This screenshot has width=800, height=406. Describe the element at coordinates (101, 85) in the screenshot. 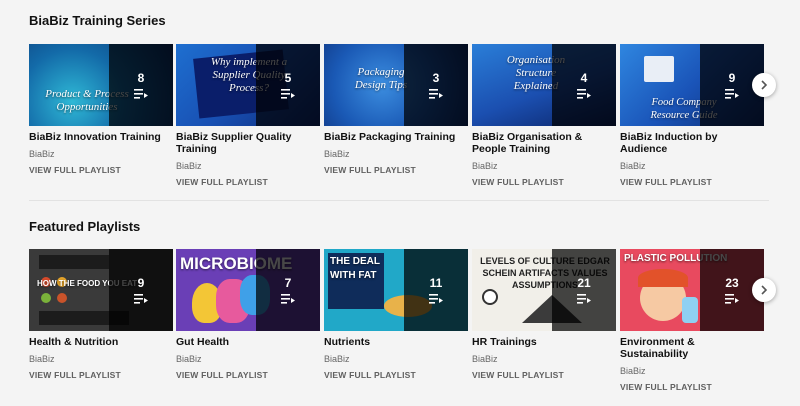

I see `playlist-thumbnail: Product & Process Opportunities 8` at that location.